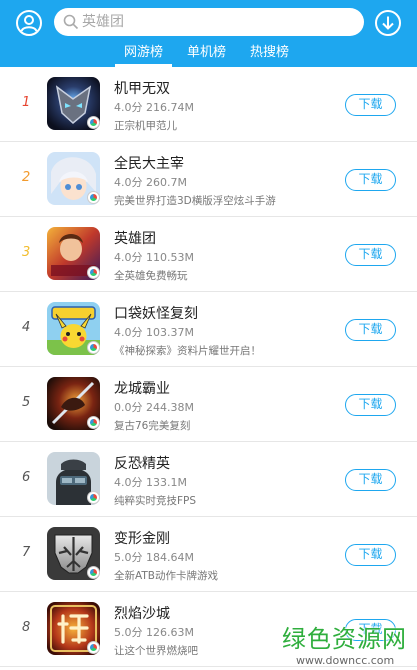 Image resolution: width=417 pixels, height=670 pixels. I want to click on rank-number: 5, so click(26, 402).